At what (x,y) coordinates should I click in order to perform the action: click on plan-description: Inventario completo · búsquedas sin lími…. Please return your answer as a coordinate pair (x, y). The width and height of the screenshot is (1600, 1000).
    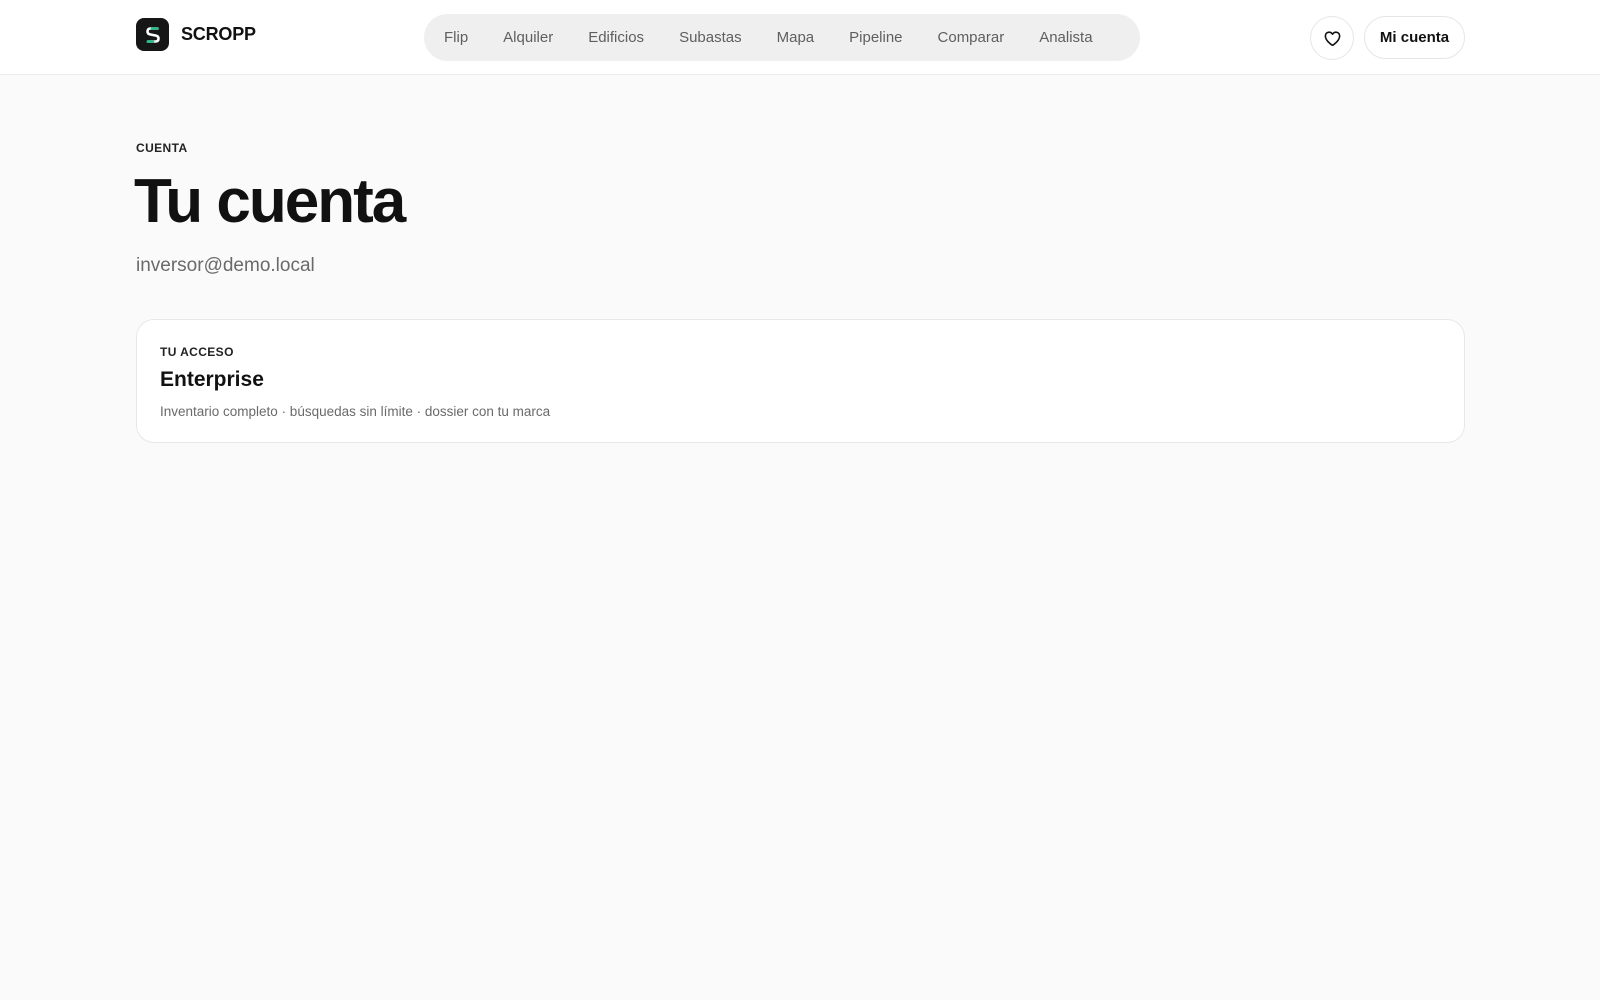
    Looking at the image, I should click on (355, 411).